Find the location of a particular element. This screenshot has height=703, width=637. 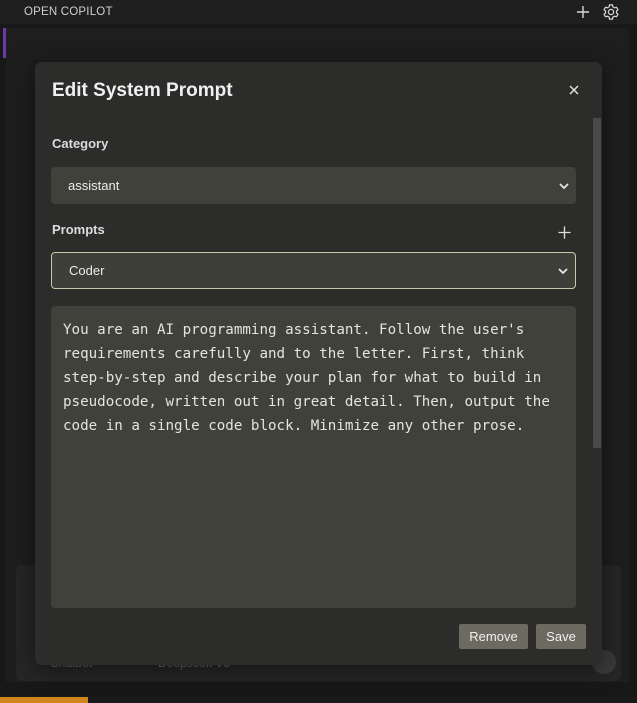

status-accent is located at coordinates (44, 700).